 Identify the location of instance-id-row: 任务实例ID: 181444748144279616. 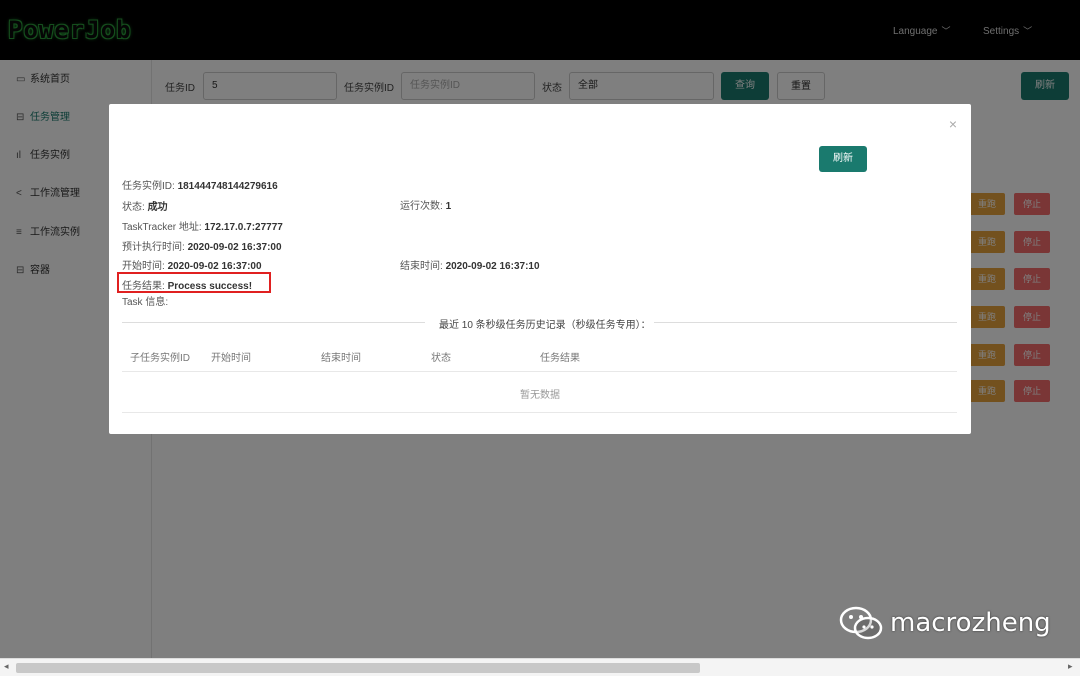
(200, 184).